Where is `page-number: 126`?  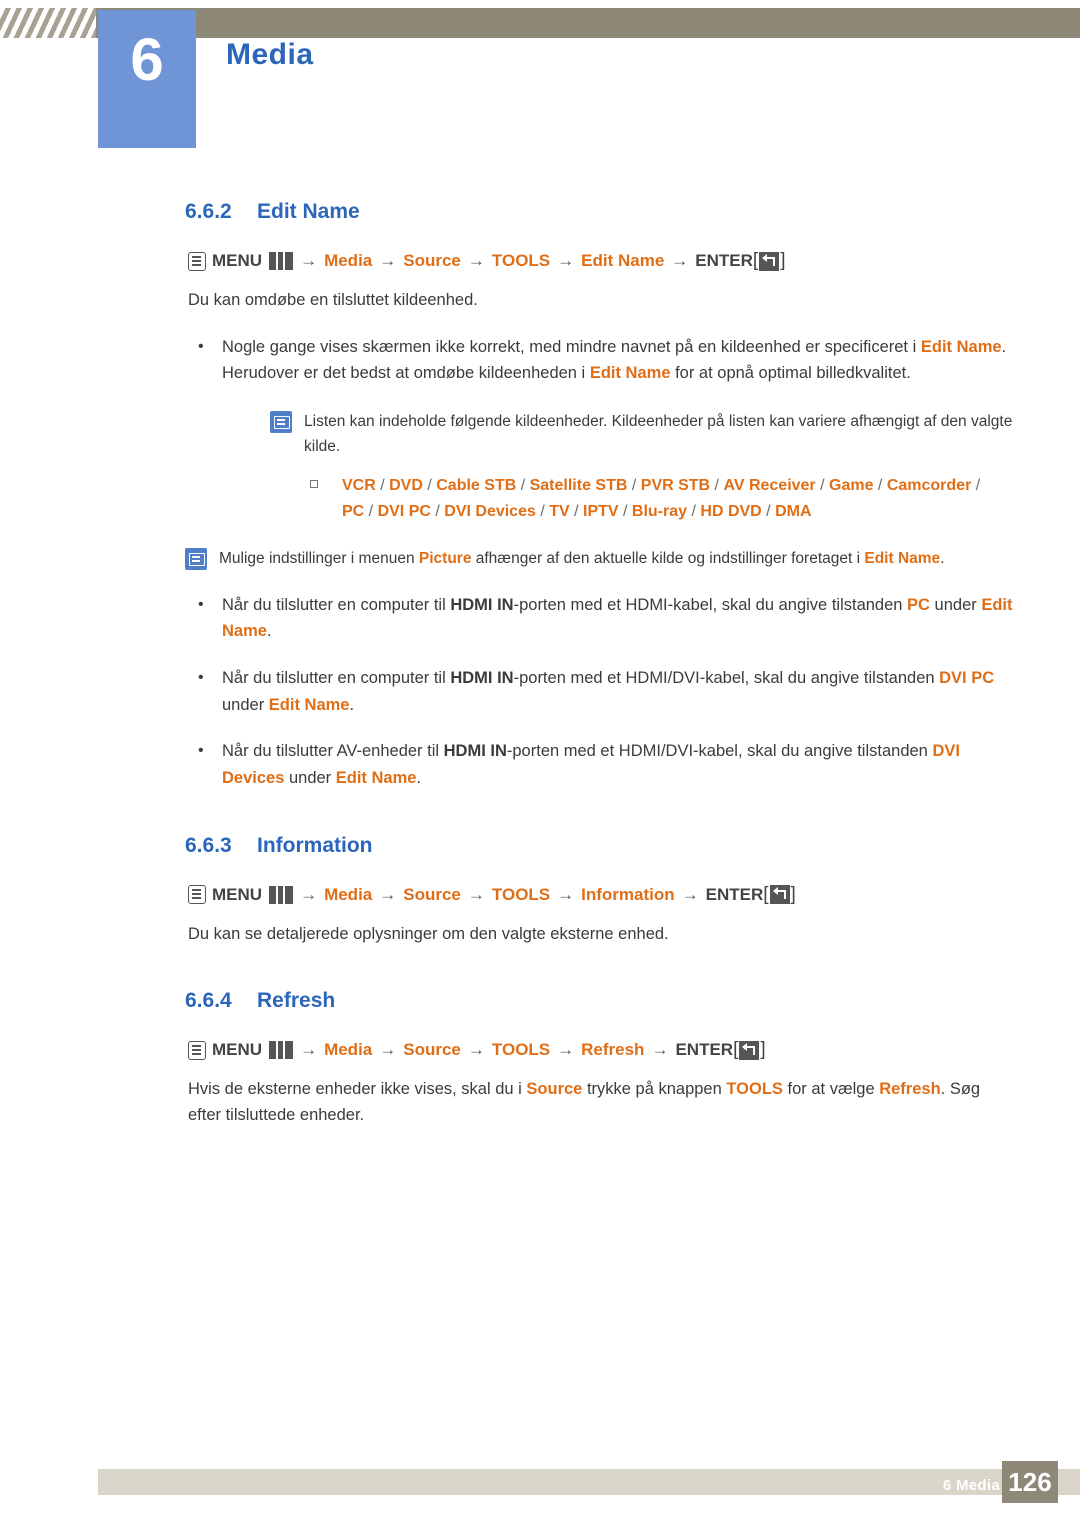
page-number: 126 is located at coordinates (1030, 1482).